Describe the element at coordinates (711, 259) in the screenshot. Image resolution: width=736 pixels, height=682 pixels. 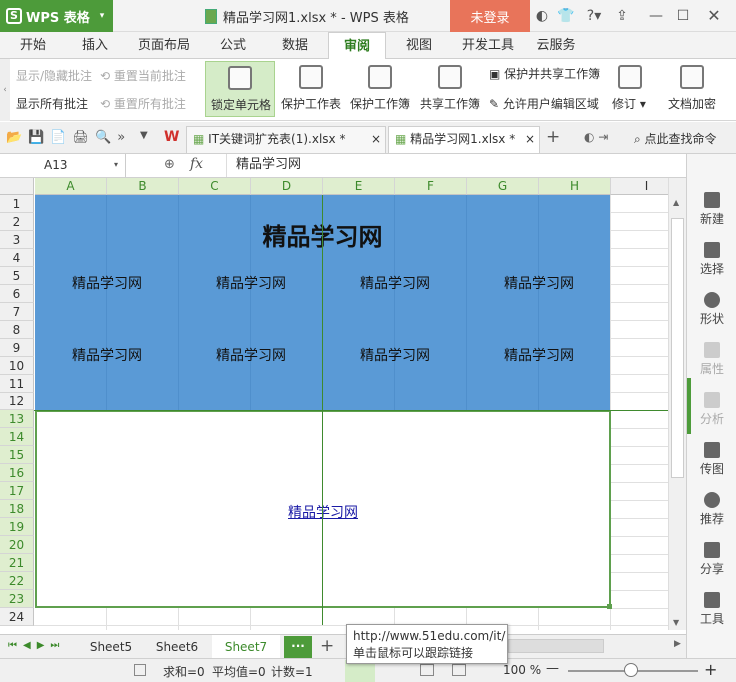
I see `panel-select: 选择` at that location.